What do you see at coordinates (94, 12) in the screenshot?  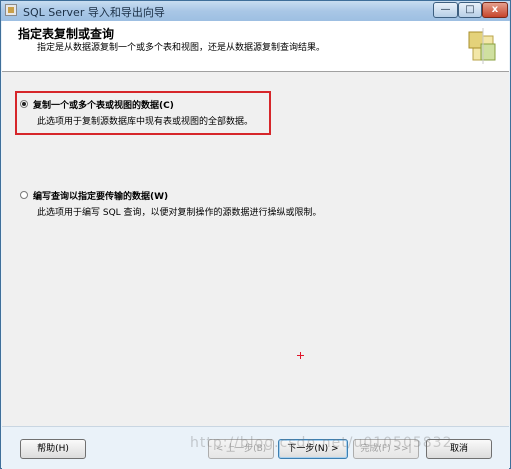 I see `window-title: SQL Server 导入和导出向导` at bounding box center [94, 12].